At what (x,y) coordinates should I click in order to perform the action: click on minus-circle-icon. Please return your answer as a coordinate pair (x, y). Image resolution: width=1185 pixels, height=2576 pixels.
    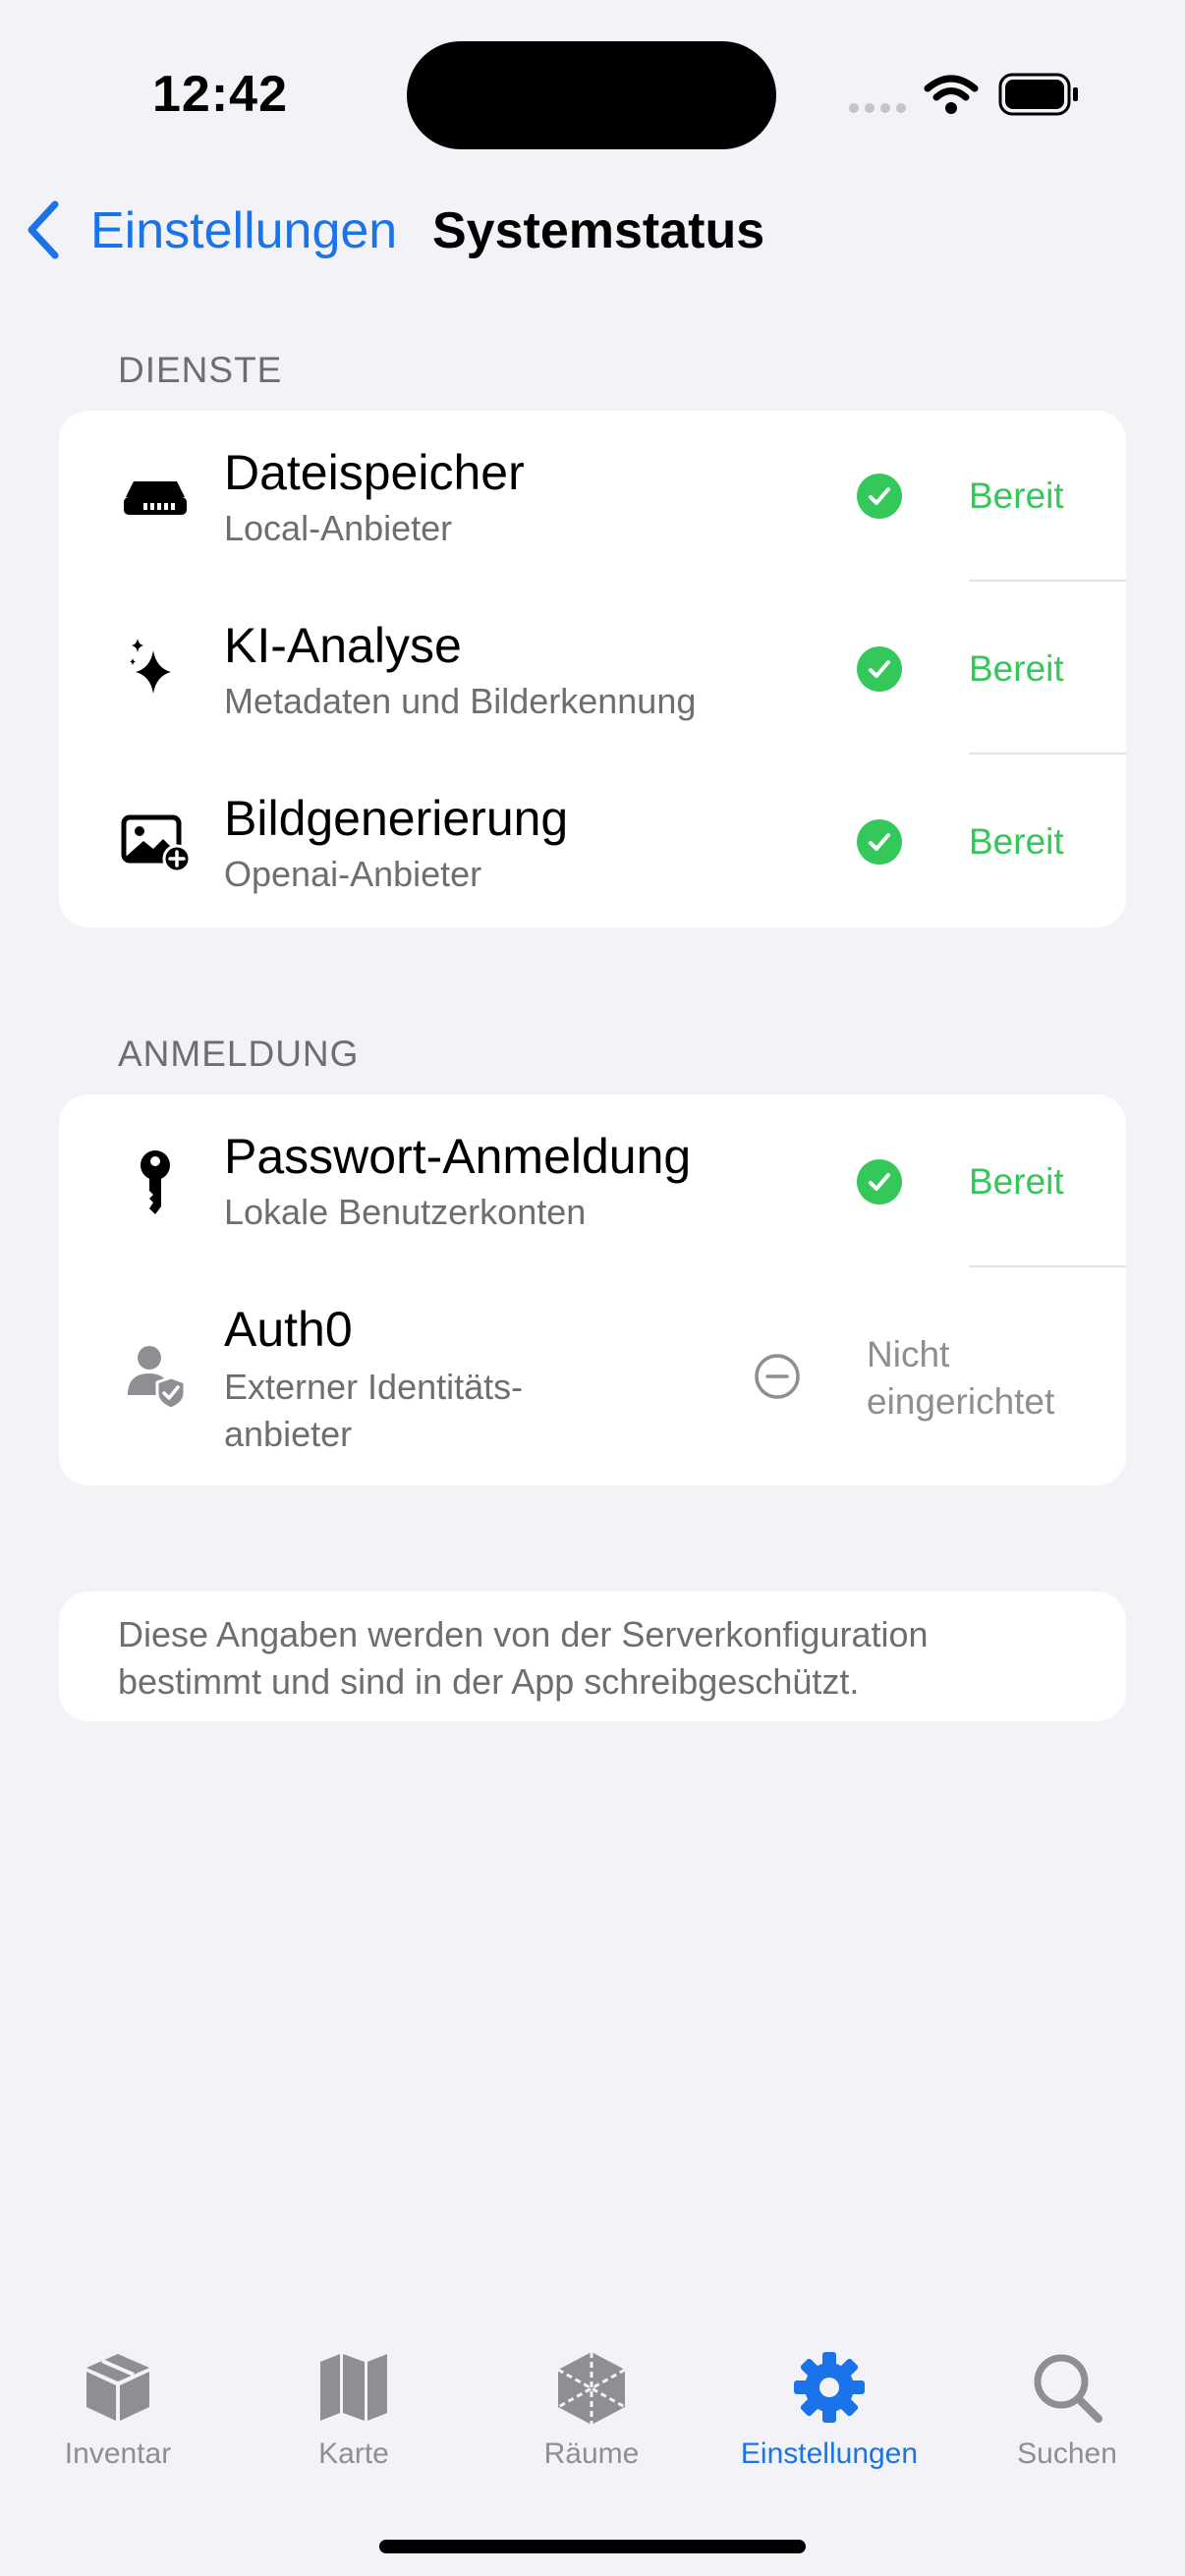
    Looking at the image, I should click on (778, 1376).